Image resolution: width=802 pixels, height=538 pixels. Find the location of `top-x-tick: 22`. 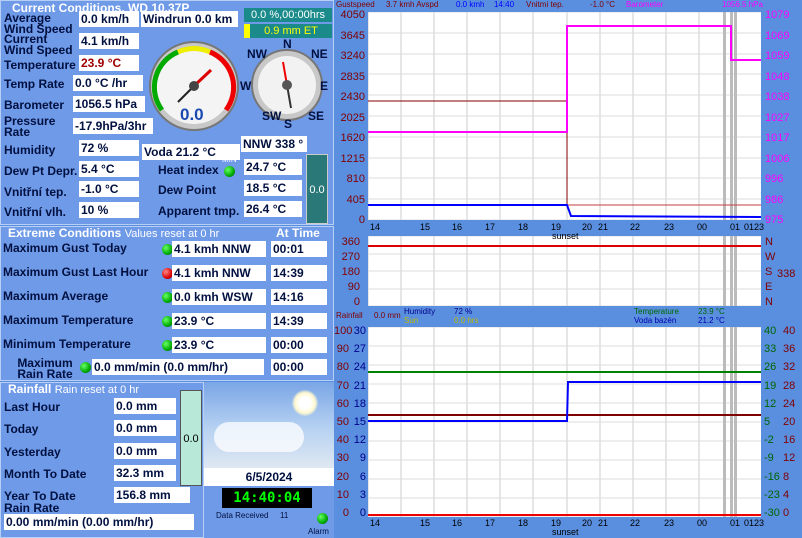

top-x-tick: 22 is located at coordinates (635, 227).